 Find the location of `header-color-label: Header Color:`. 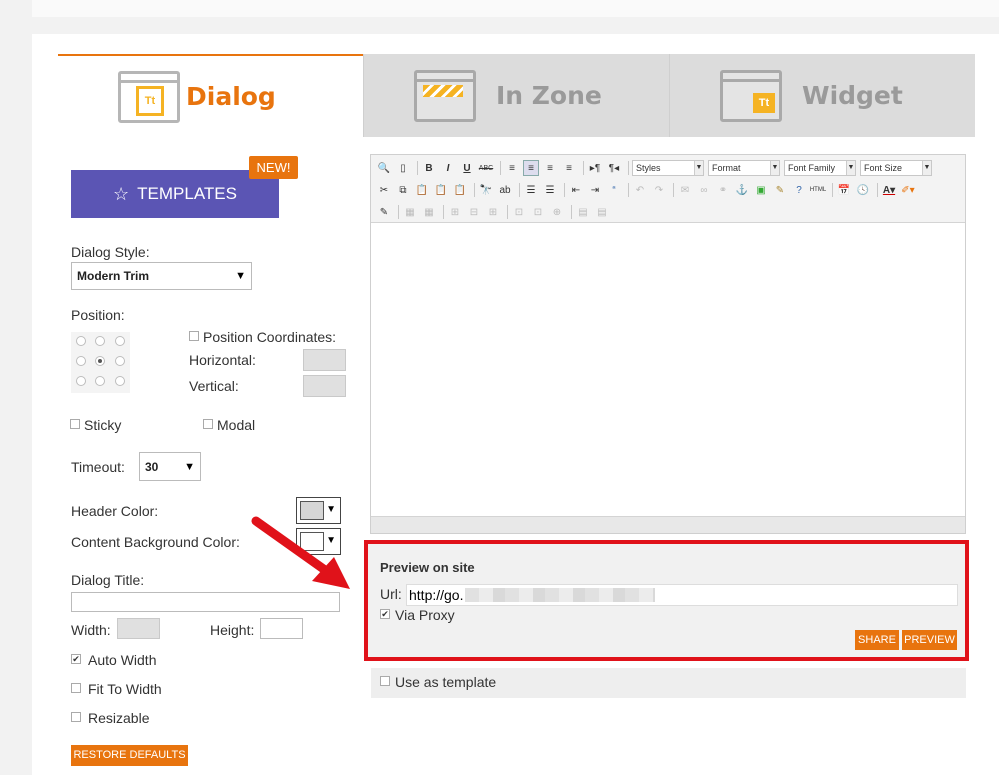

header-color-label: Header Color: is located at coordinates (115, 511).